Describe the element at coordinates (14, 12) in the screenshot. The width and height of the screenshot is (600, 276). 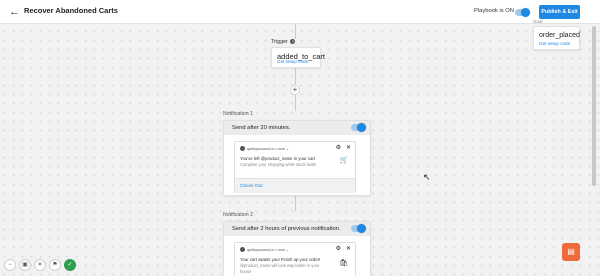
I see `back-arrow-icon: ←` at that location.